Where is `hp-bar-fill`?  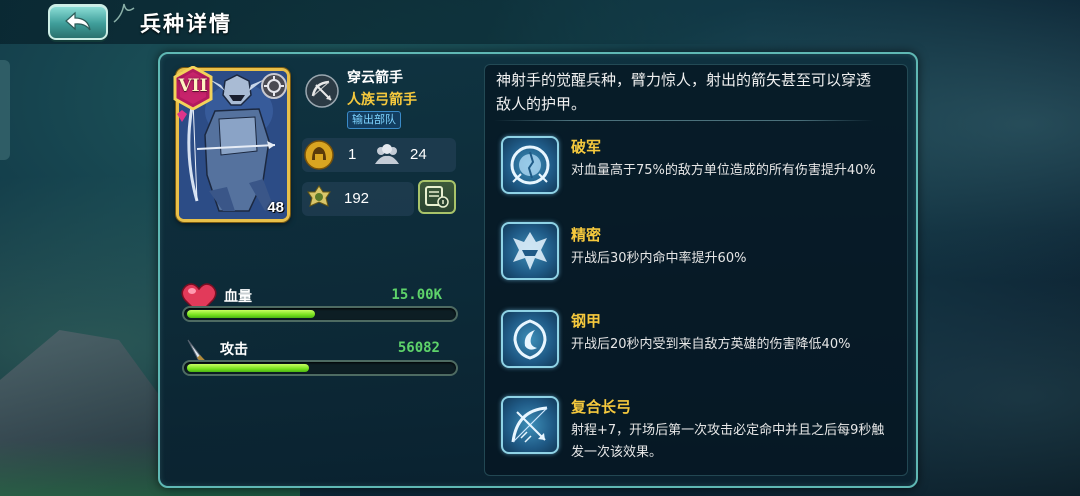
hp-bar-fill is located at coordinates (251, 314).